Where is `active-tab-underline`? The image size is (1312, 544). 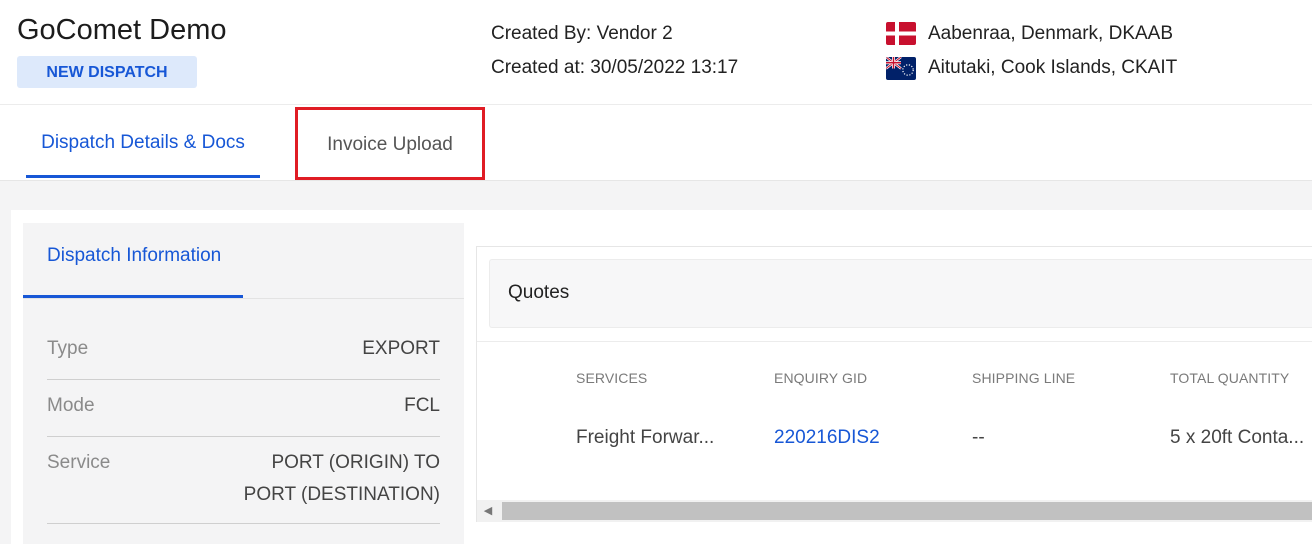
active-tab-underline is located at coordinates (143, 176).